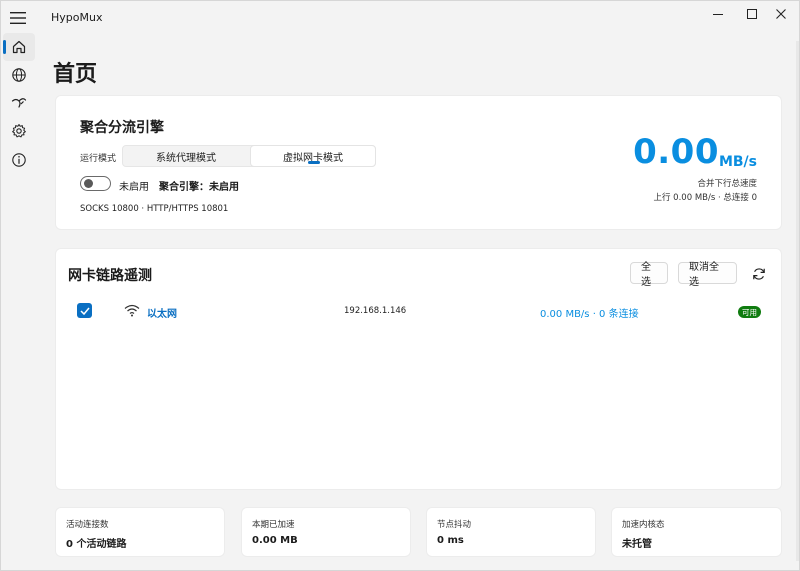 The width and height of the screenshot is (800, 571). I want to click on speed-unit: MB/s, so click(737, 162).